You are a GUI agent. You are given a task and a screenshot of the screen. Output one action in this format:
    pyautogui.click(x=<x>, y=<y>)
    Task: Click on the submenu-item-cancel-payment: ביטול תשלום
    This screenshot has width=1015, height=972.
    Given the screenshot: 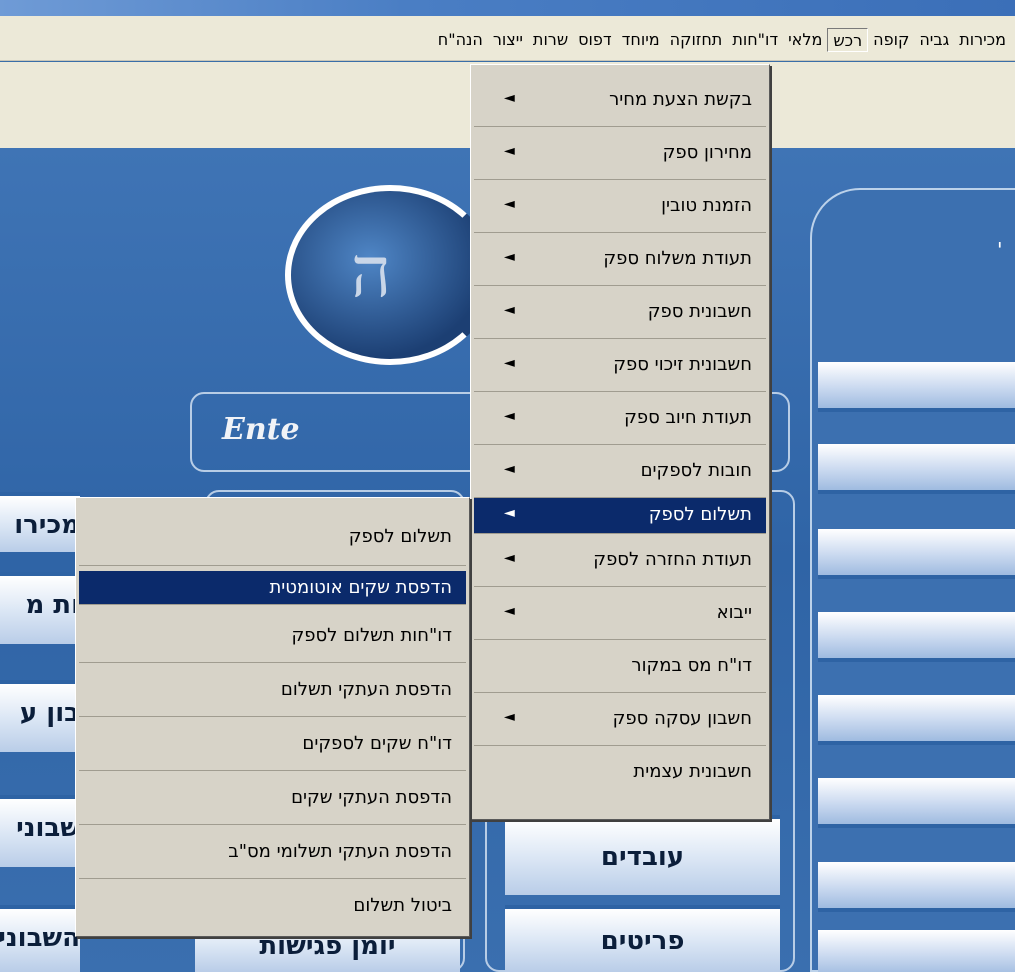 What is the action you would take?
    pyautogui.click(x=272, y=906)
    